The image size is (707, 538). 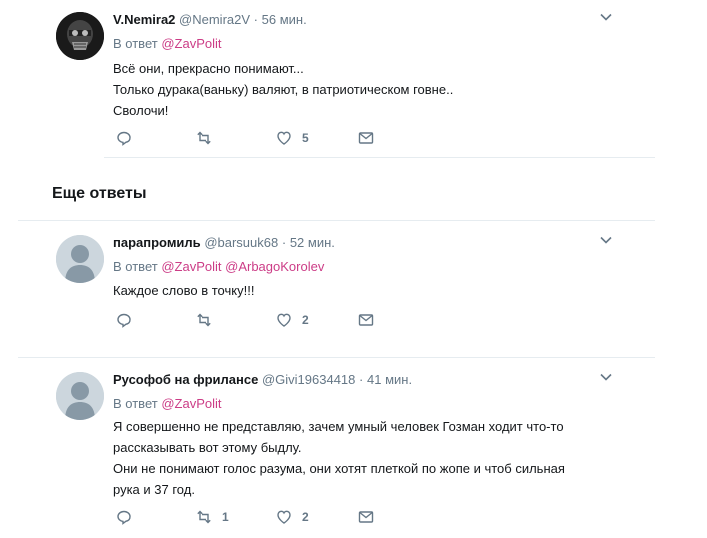 I want to click on mention-link: @ArbagoKorolev, so click(x=274, y=266).